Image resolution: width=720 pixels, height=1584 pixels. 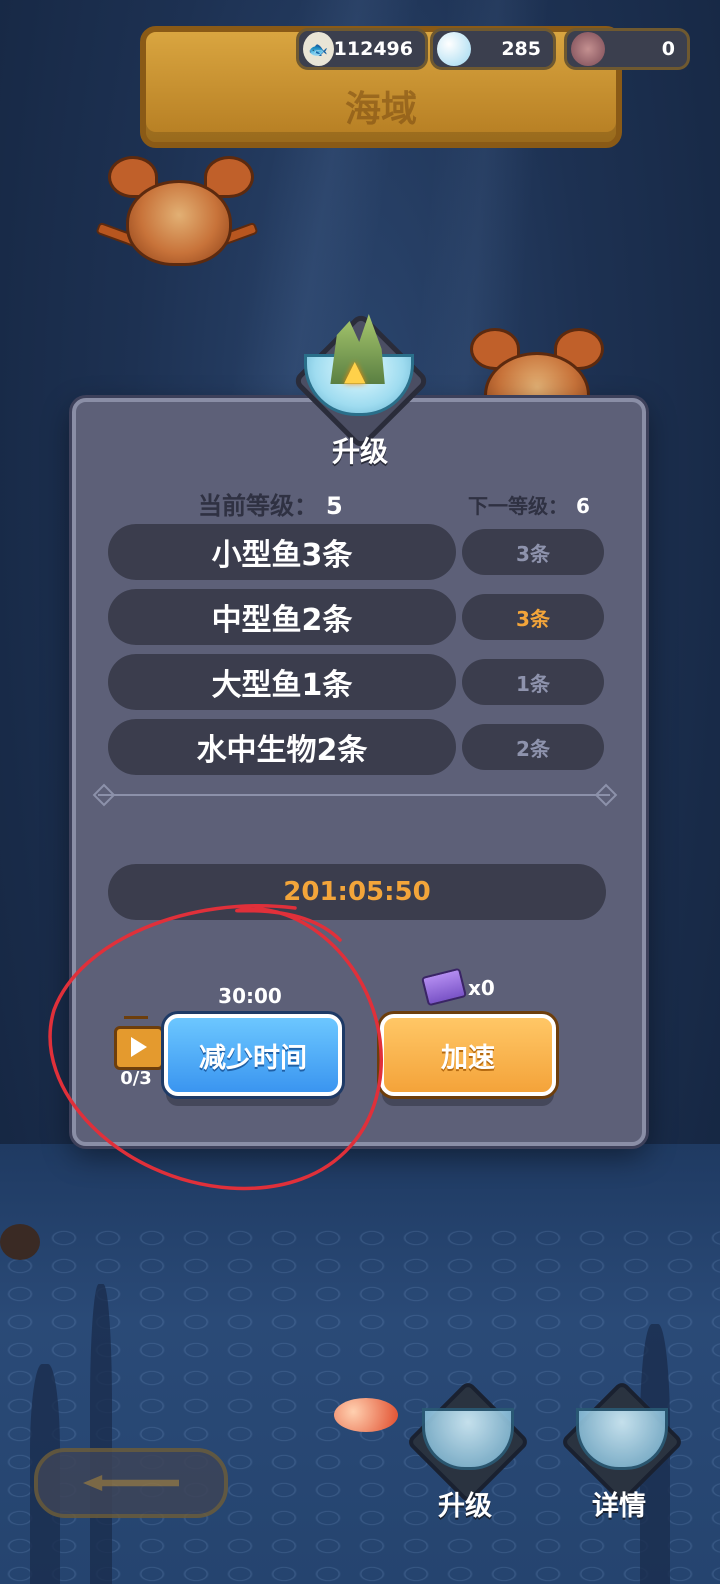 What do you see at coordinates (533, 747) in the screenshot?
I see `requirement-count: 2条` at bounding box center [533, 747].